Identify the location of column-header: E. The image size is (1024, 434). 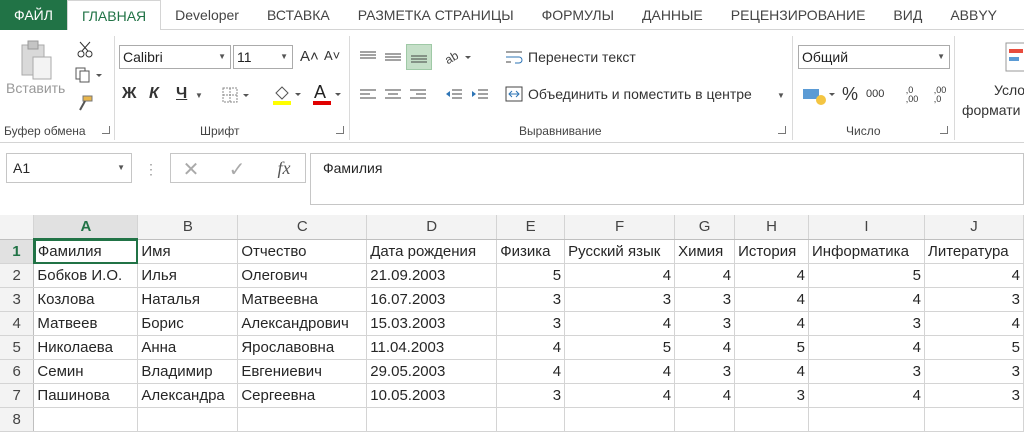
(531, 227).